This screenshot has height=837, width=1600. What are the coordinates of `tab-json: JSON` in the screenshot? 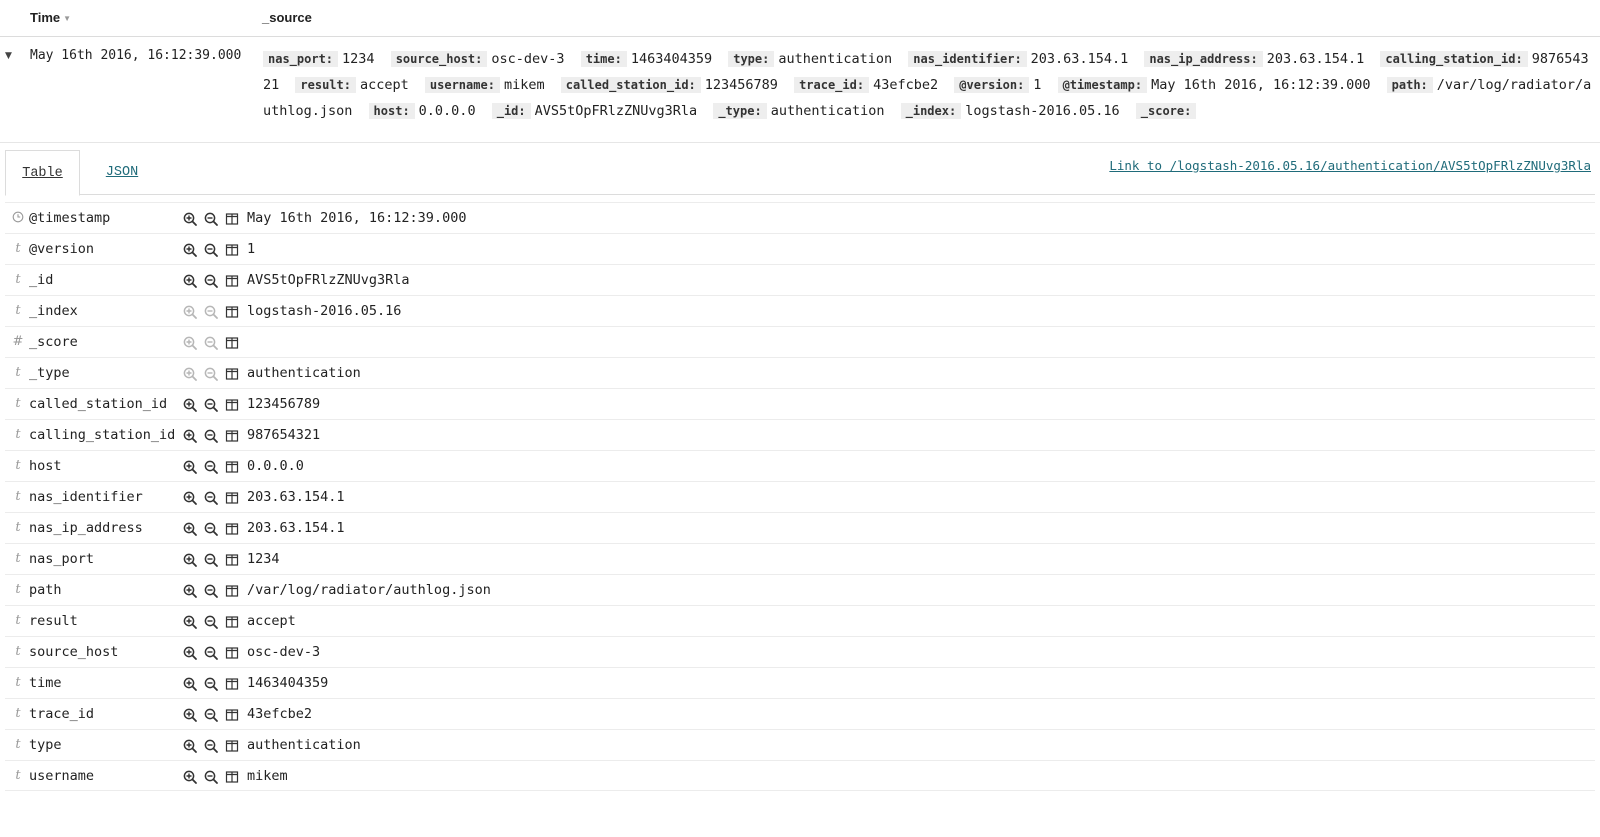 It's located at (122, 172).